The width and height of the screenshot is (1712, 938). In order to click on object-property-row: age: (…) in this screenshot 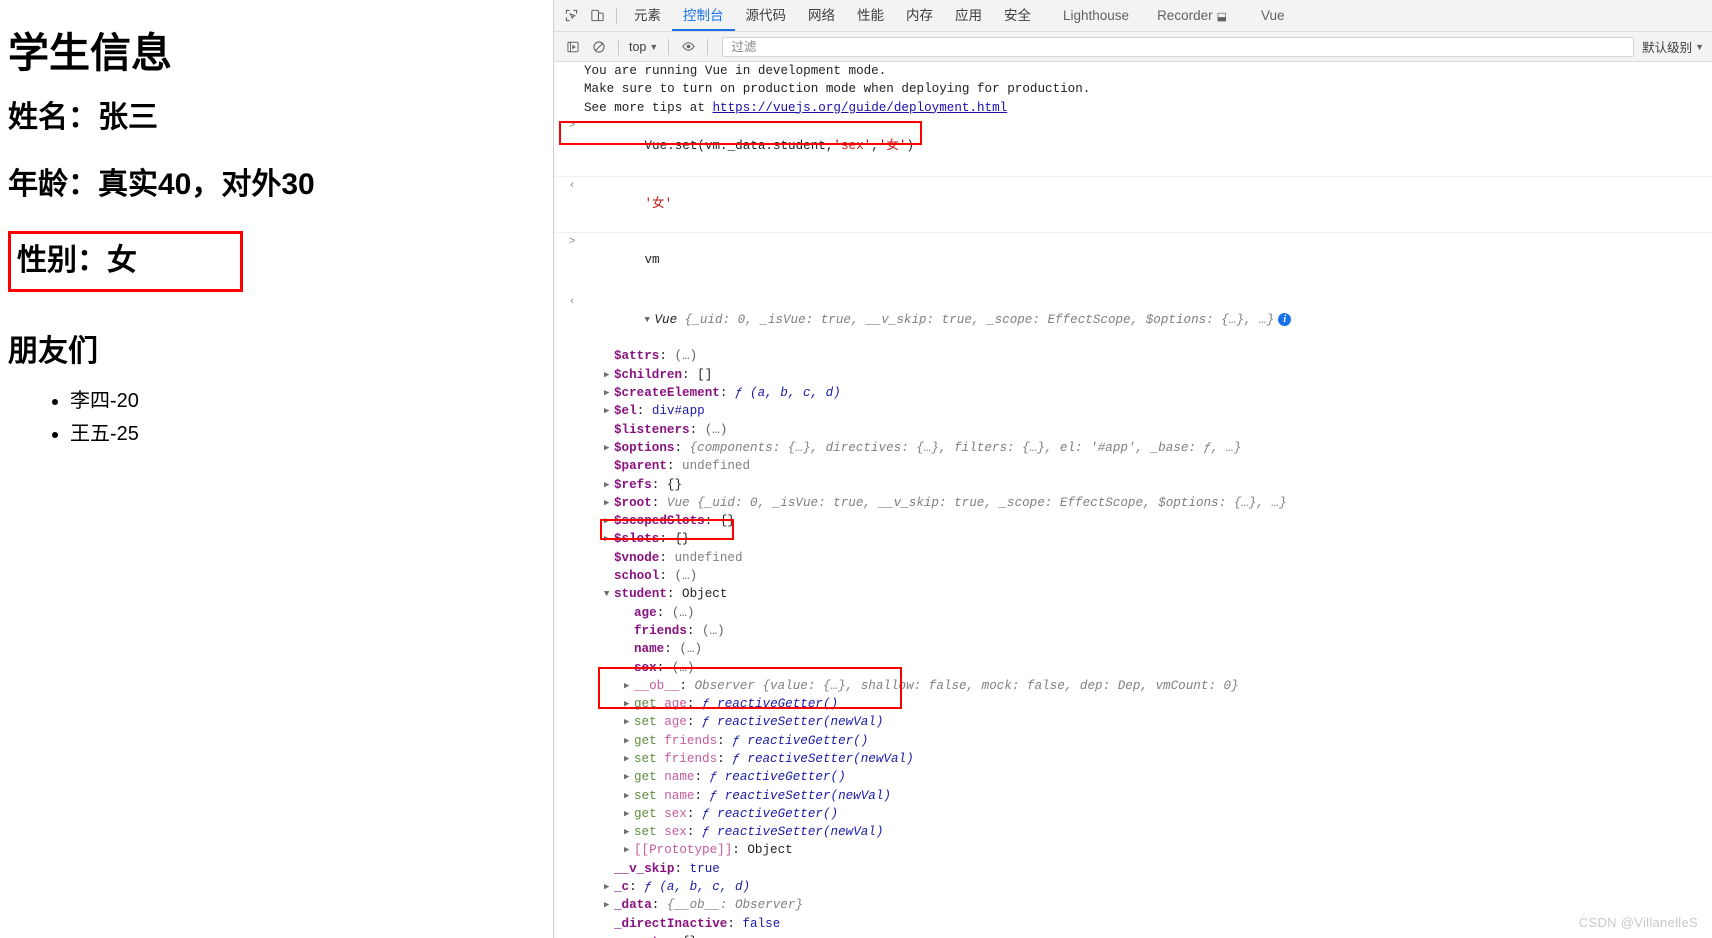, I will do `click(1133, 613)`.